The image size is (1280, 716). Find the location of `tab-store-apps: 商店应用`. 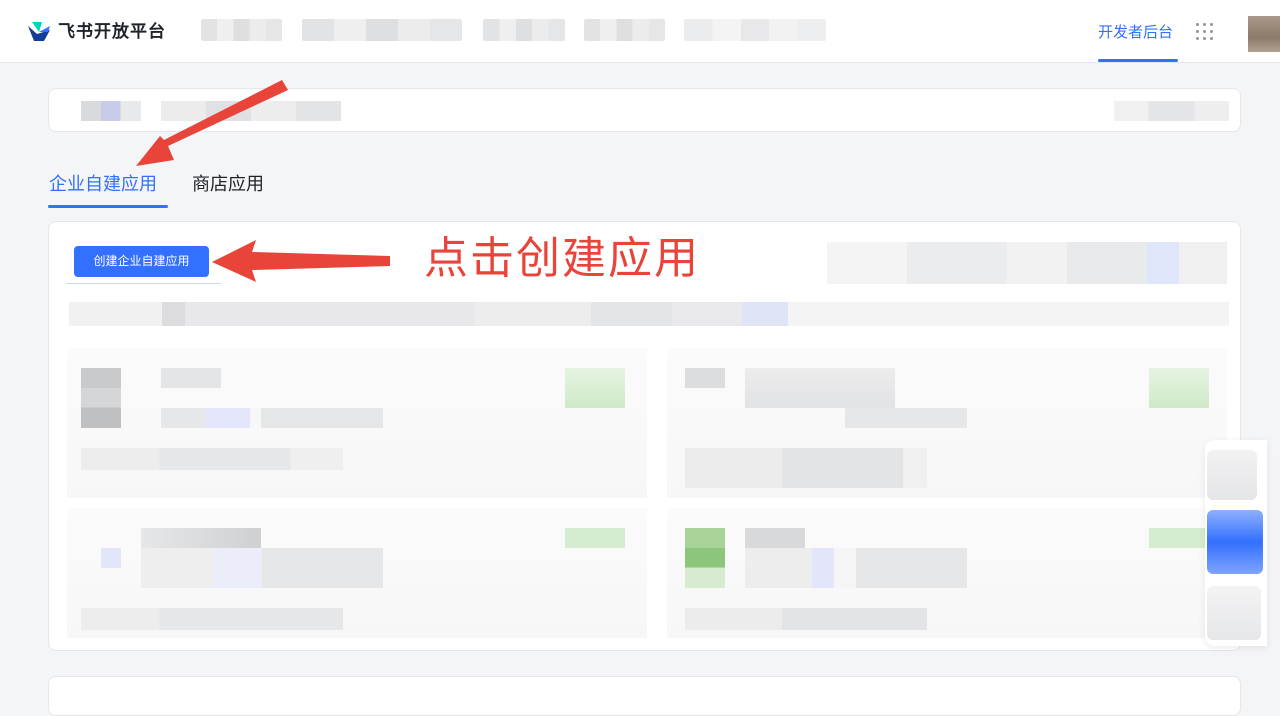

tab-store-apps: 商店应用 is located at coordinates (228, 185).